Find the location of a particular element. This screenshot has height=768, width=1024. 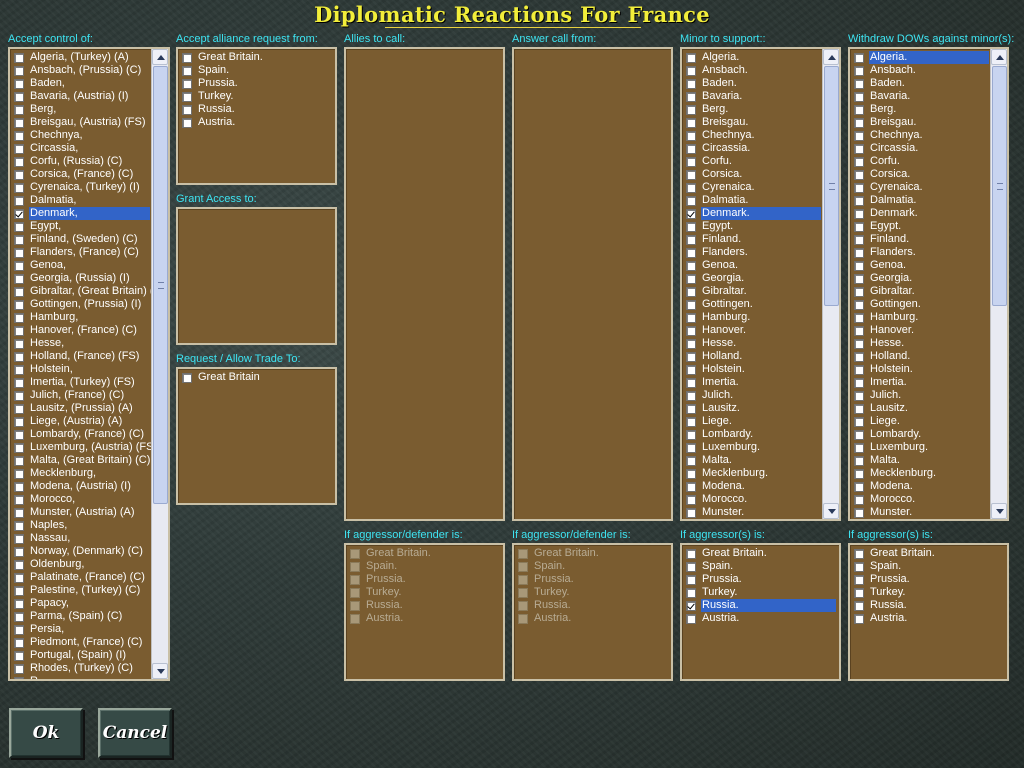

accept-control-item: Corfu, (Russia) (C) is located at coordinates (80, 161).